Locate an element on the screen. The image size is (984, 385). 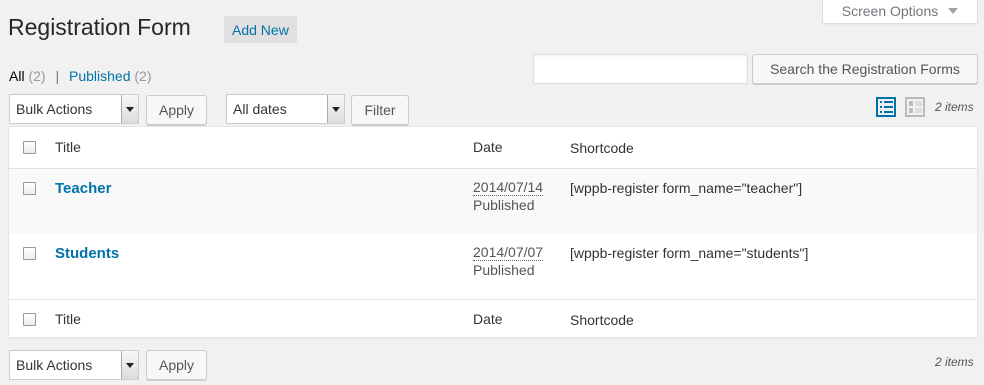
items-count-bottom: 2 items is located at coordinates (954, 362).